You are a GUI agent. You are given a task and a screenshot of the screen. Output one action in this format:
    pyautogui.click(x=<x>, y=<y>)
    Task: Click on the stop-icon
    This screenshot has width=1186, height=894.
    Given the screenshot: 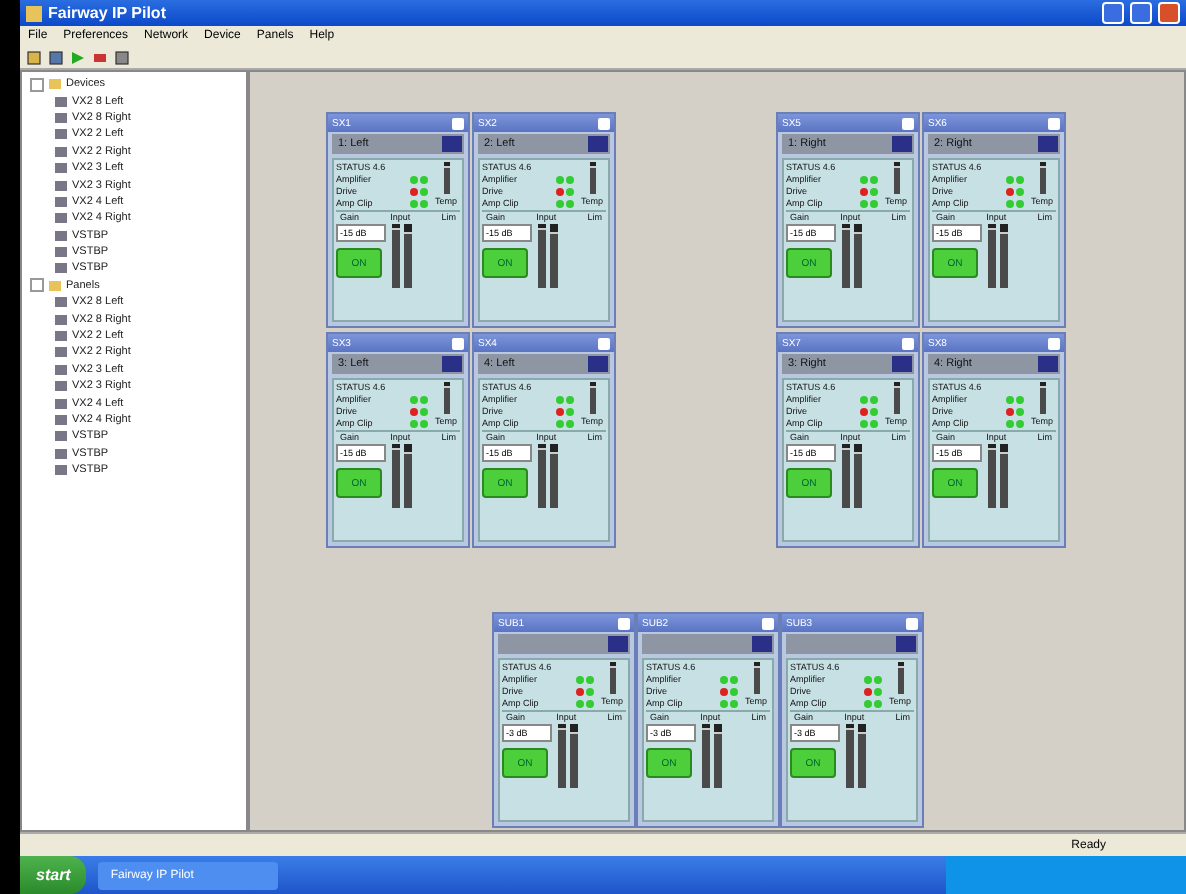 What is the action you would take?
    pyautogui.click(x=100, y=57)
    